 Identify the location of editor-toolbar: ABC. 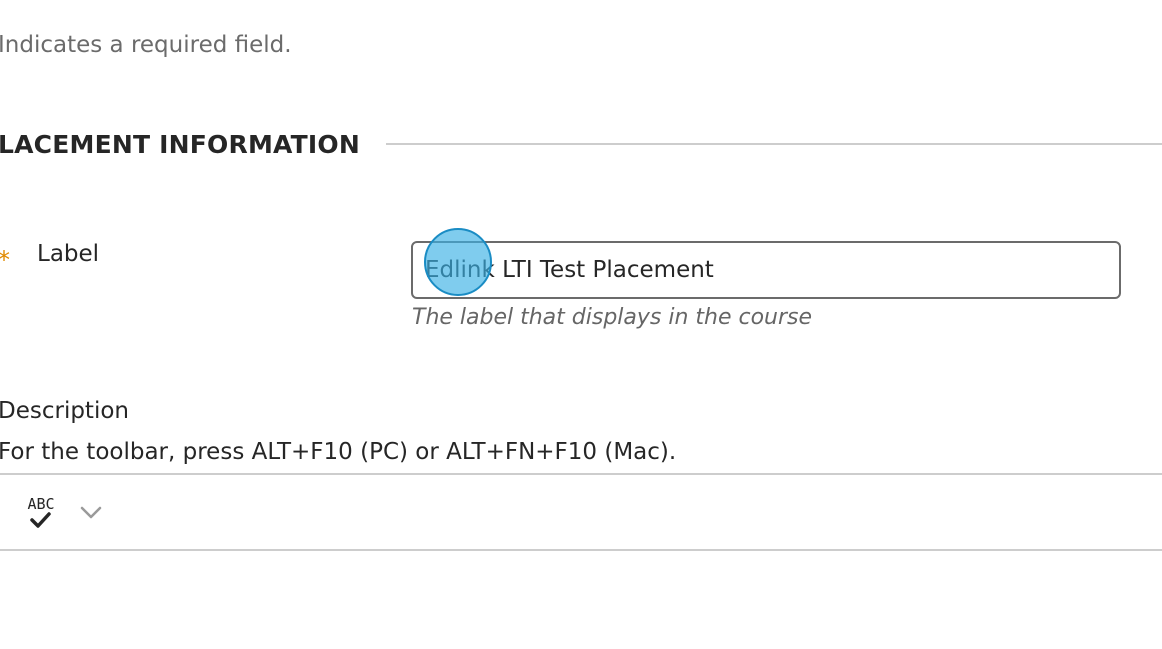
(581, 512).